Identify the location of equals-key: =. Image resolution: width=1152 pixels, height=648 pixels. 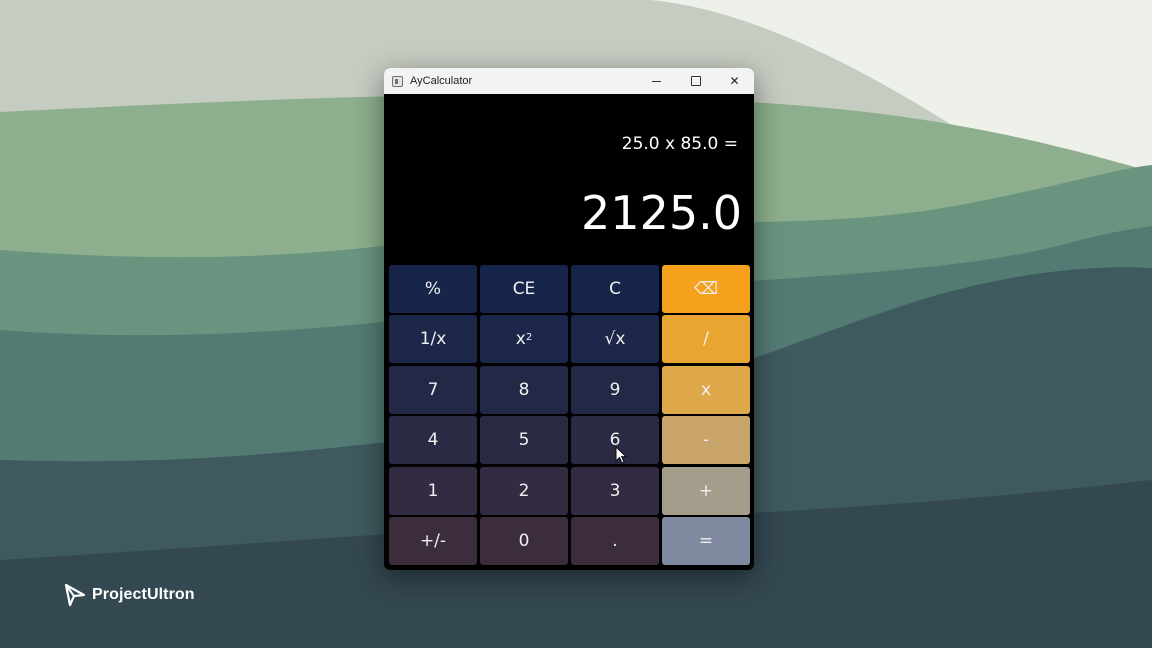
(706, 540).